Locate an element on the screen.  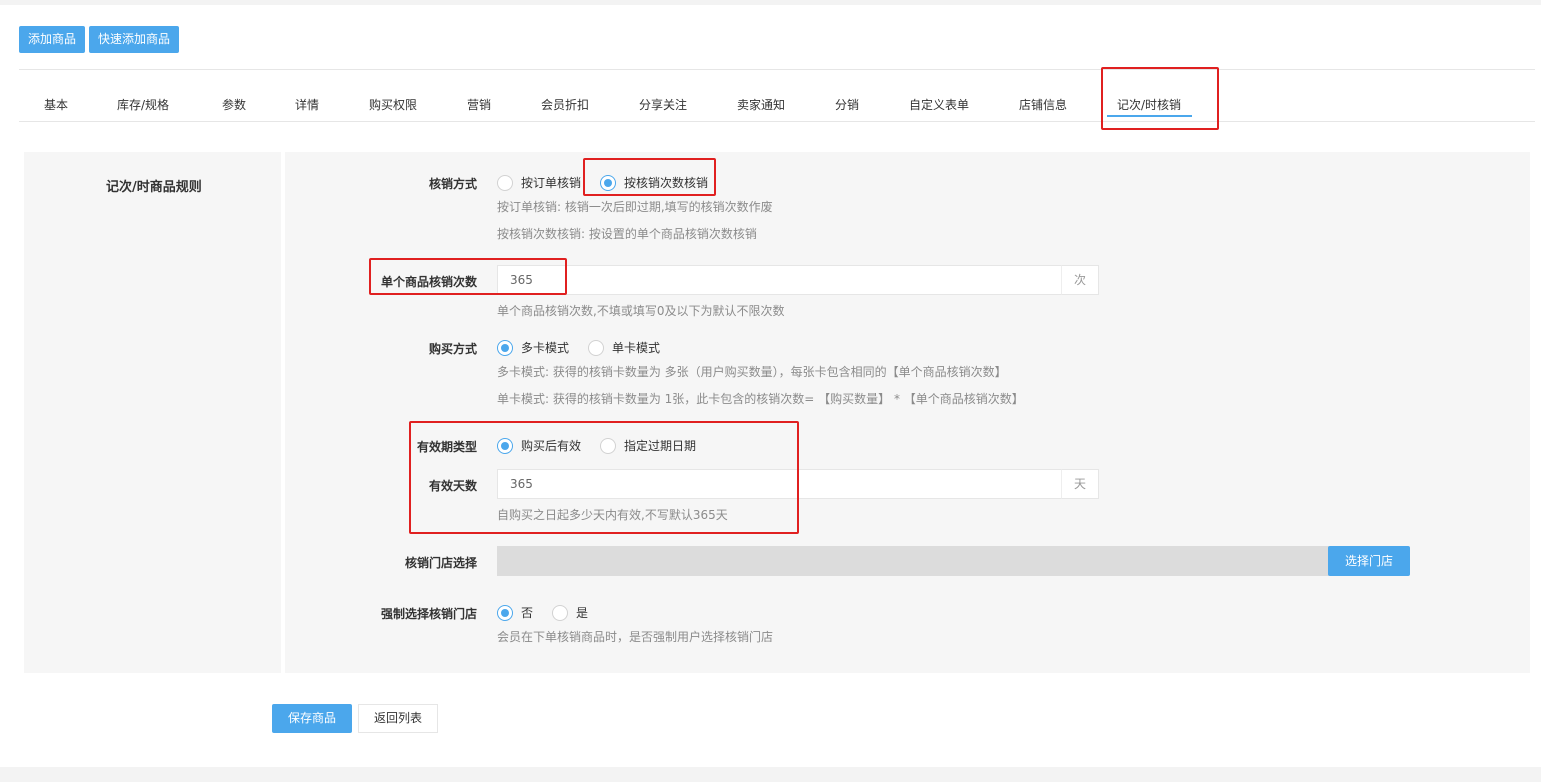
store-select-field is located at coordinates (913, 561).